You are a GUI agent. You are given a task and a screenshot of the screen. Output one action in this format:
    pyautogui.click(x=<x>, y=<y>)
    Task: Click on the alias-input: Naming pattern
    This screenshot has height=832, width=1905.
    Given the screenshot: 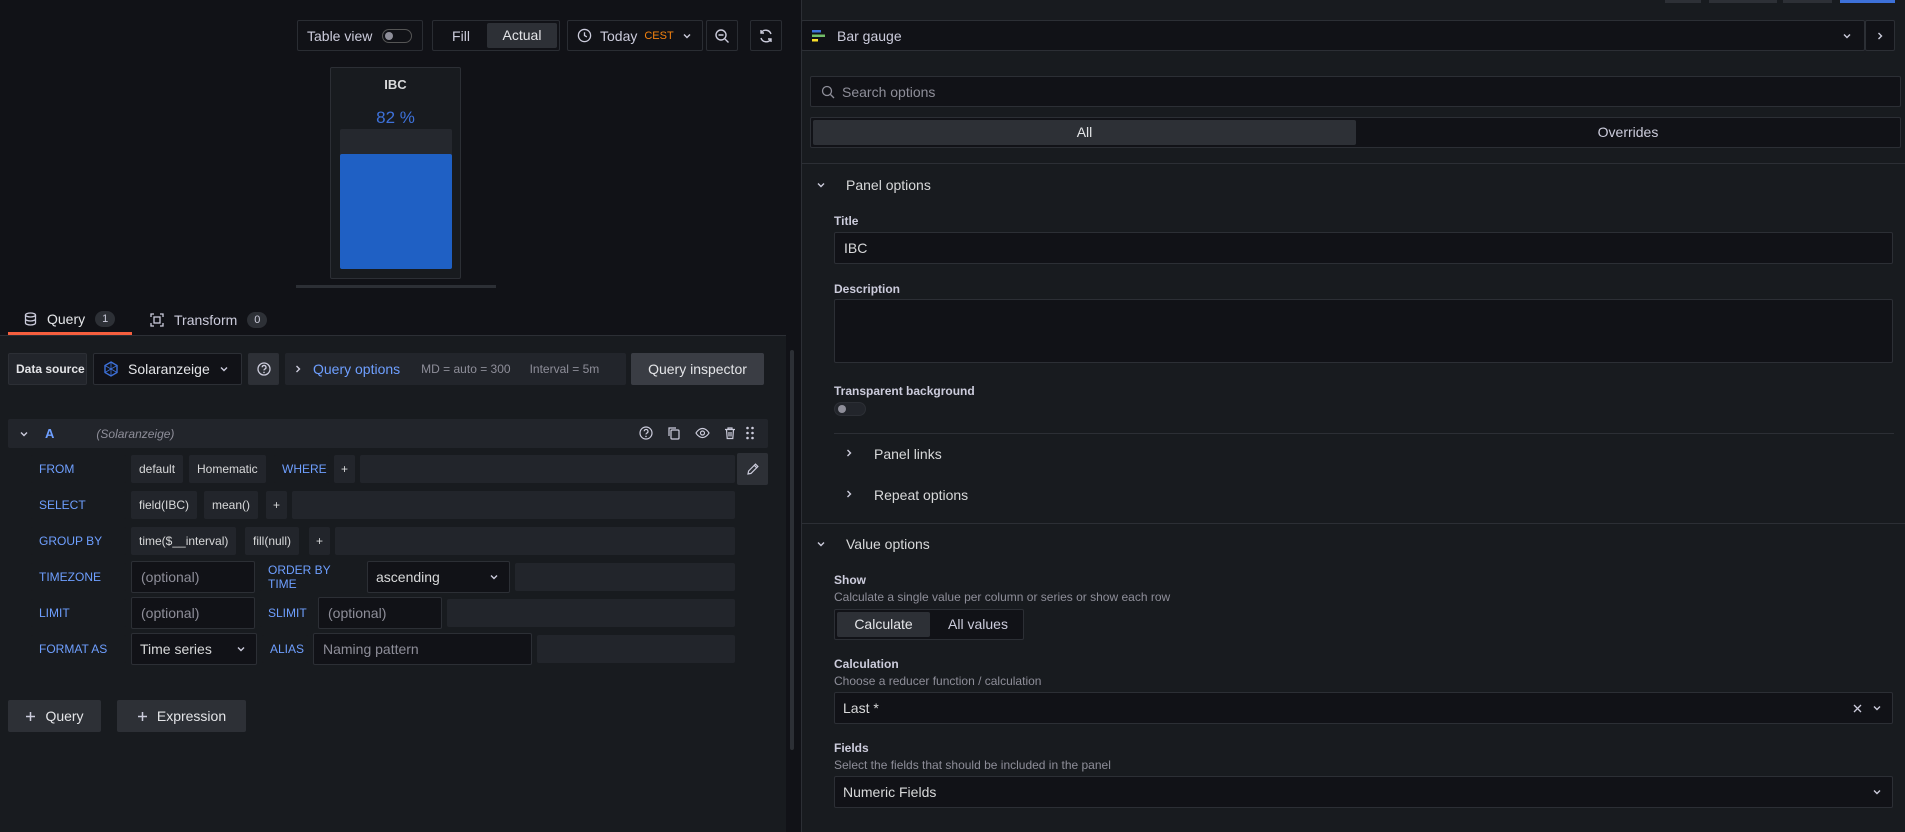 What is the action you would take?
    pyautogui.click(x=422, y=649)
    